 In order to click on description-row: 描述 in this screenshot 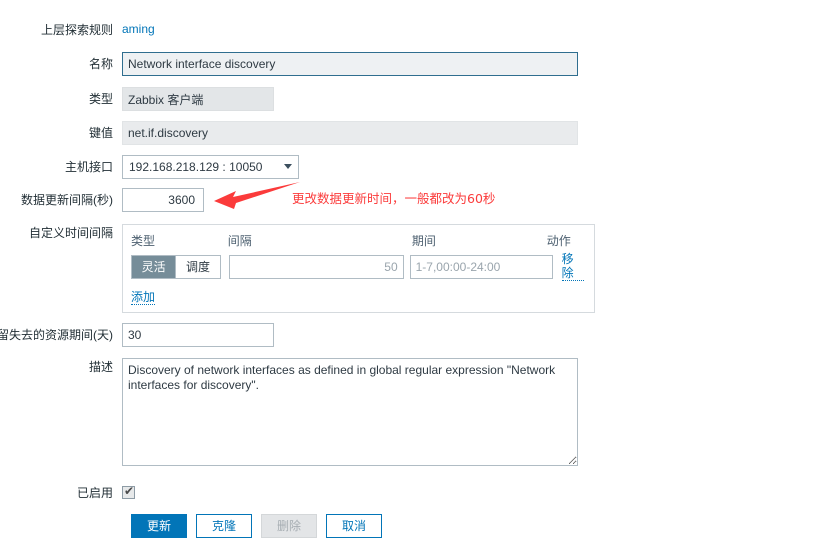, I will do `click(289, 413)`.